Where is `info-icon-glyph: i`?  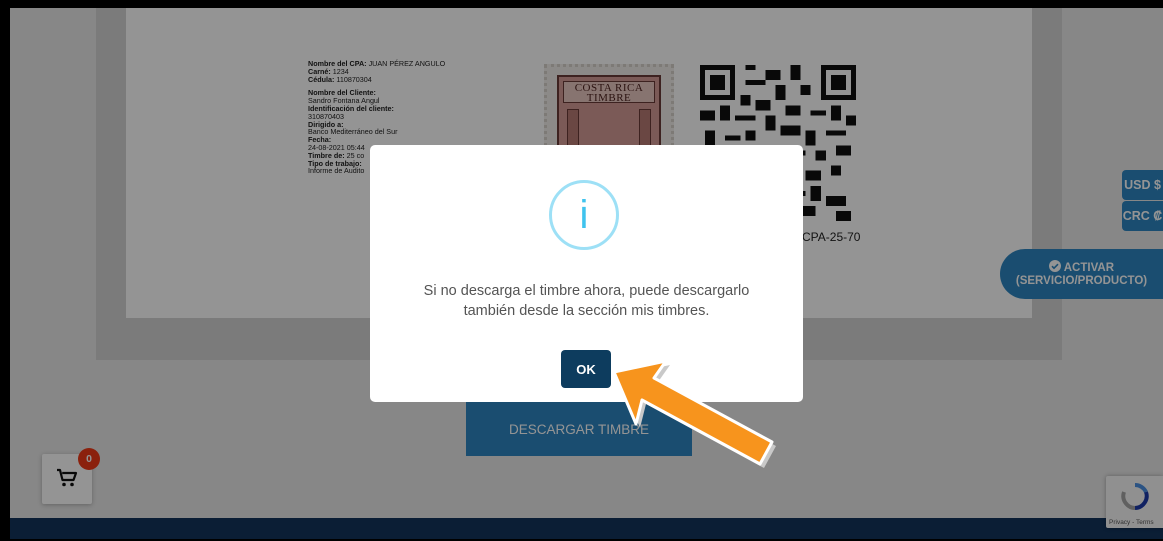 info-icon-glyph: i is located at coordinates (584, 215).